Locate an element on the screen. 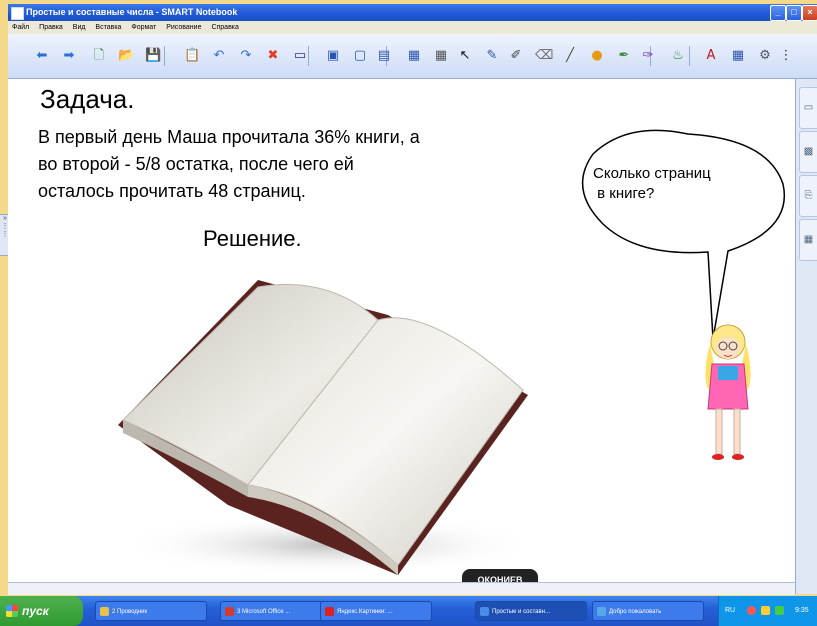 This screenshot has height=626, width=817. fill-icon: ♨ is located at coordinates (678, 56).